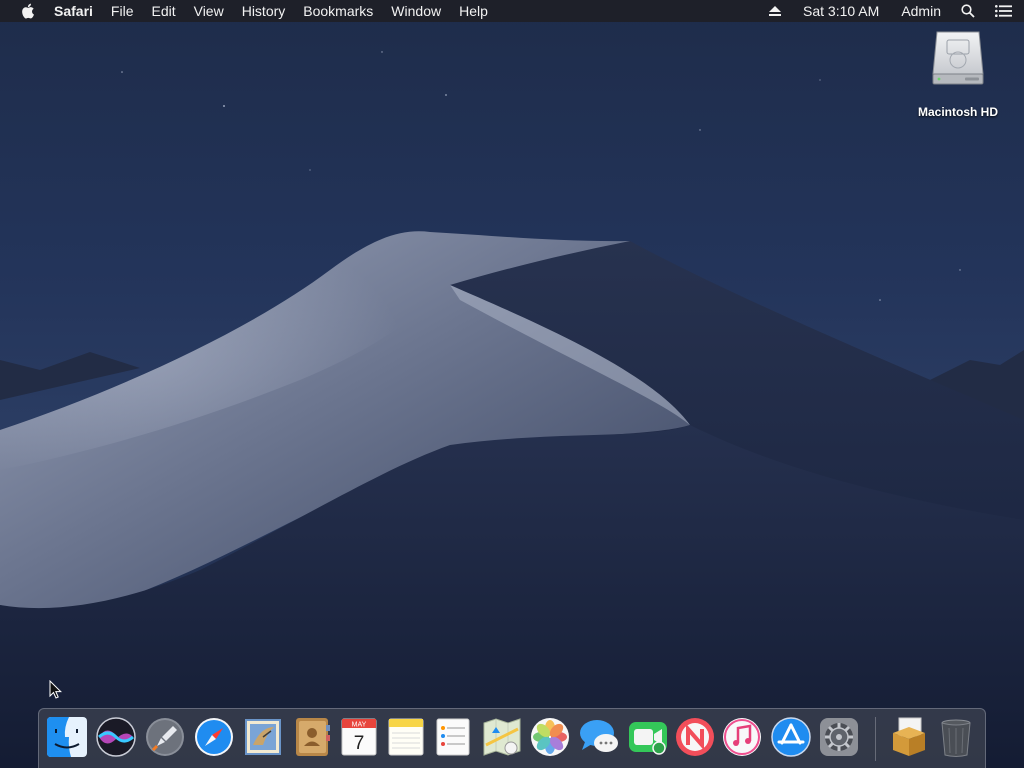 The height and width of the screenshot is (768, 1024). What do you see at coordinates (473, 11) in the screenshot?
I see `menu-help: Help` at bounding box center [473, 11].